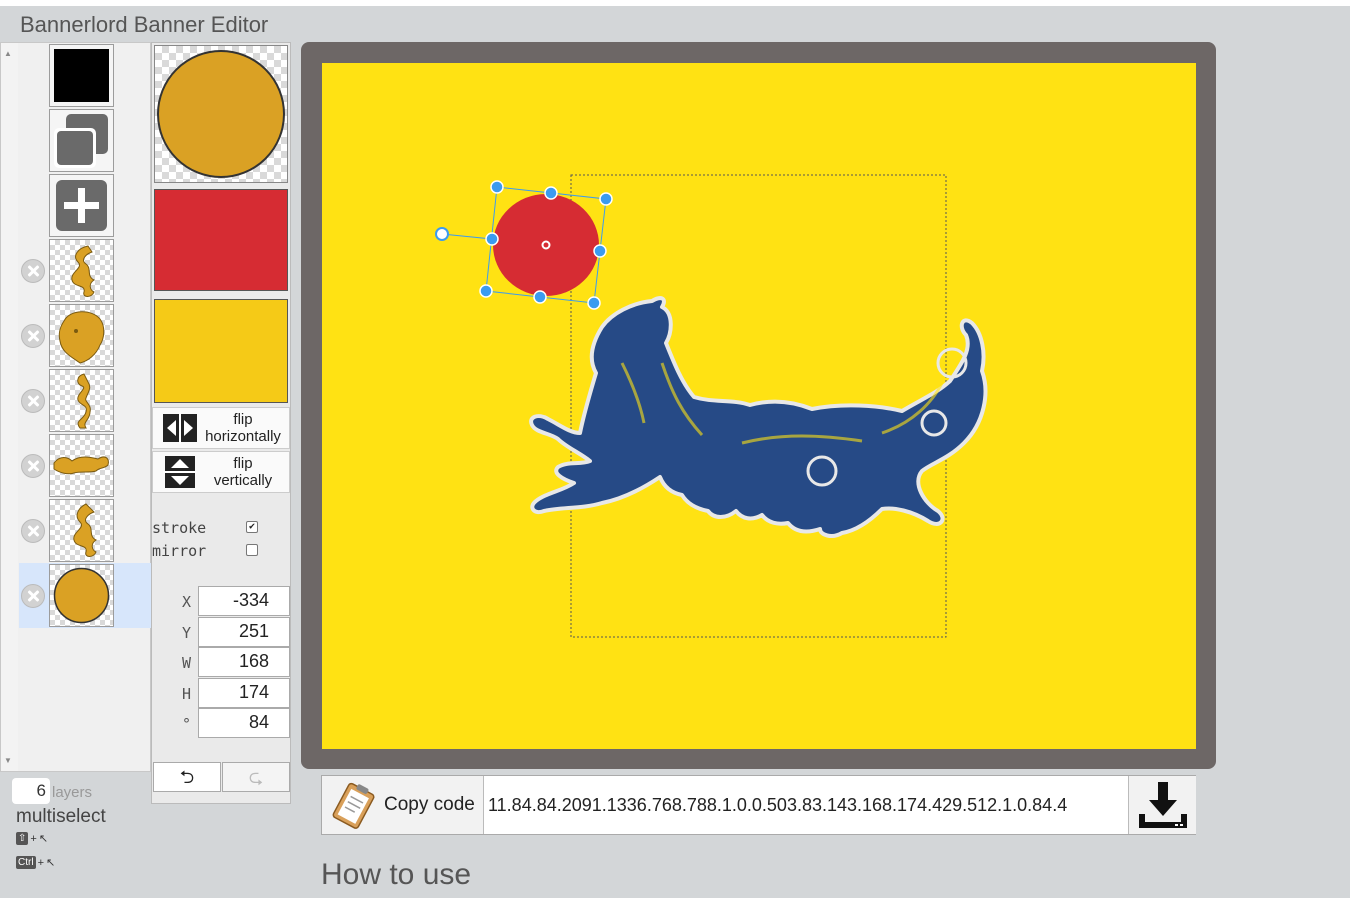  Describe the element at coordinates (72, 792) in the screenshot. I see `layer-count-label: layers` at that location.